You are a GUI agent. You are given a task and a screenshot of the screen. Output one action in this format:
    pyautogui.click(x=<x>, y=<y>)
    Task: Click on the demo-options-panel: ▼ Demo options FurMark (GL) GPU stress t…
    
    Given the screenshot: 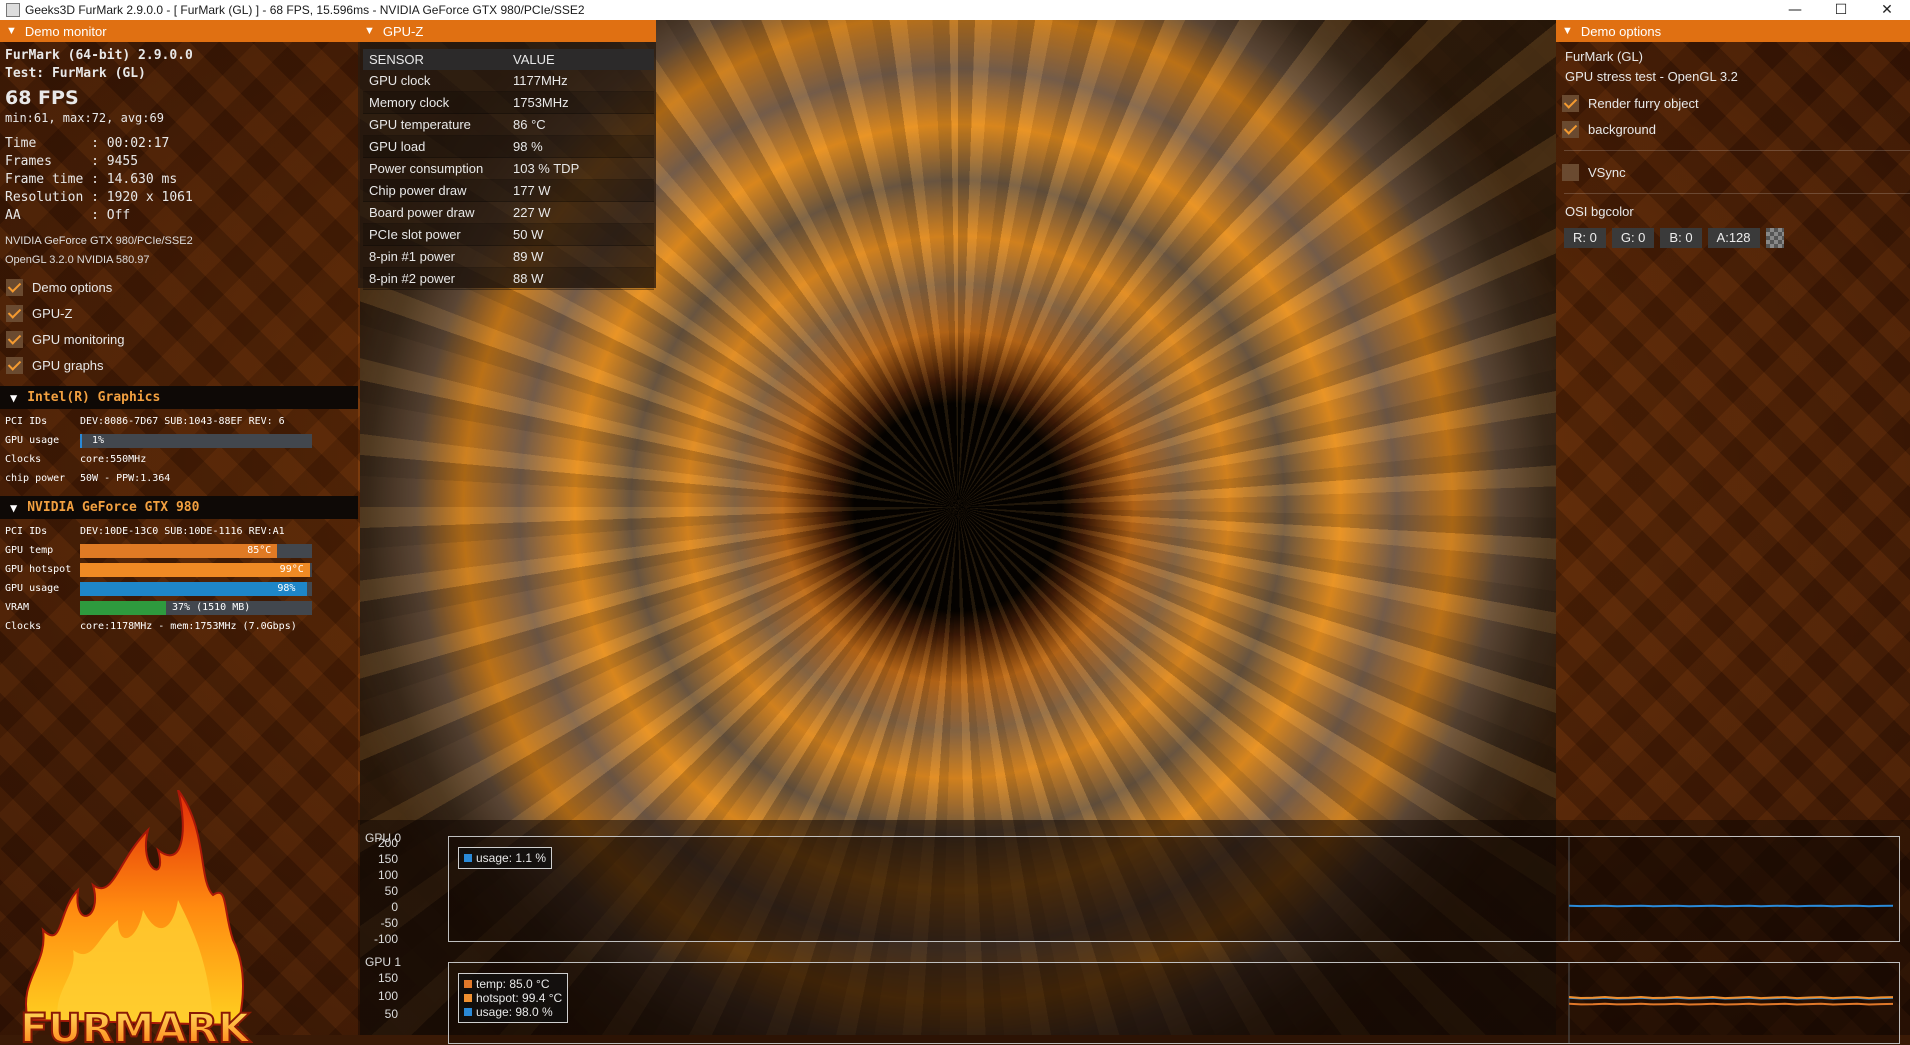 What is the action you would take?
    pyautogui.click(x=1733, y=420)
    